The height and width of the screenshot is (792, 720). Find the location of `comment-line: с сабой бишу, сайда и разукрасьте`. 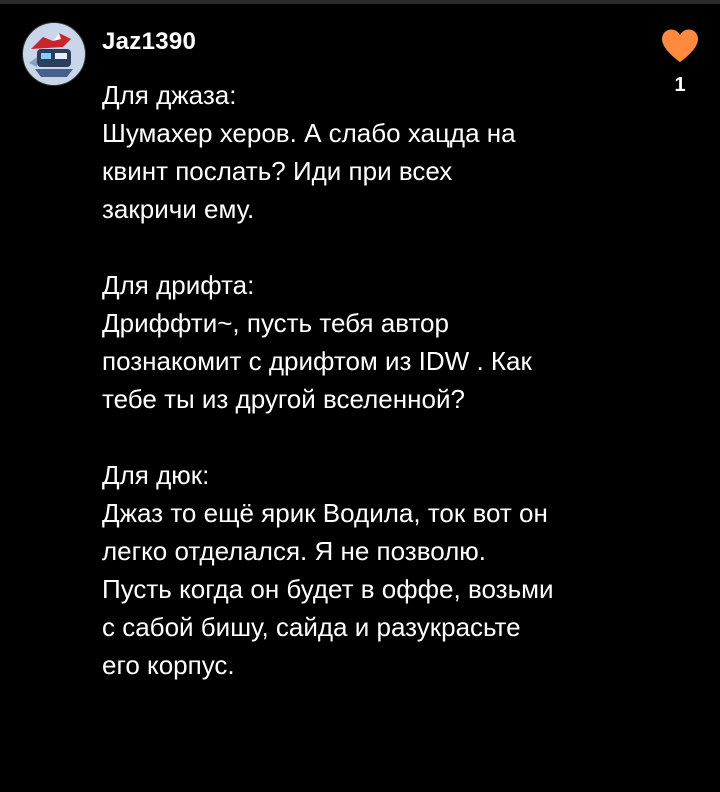

comment-line: с сабой бишу, сайда и разукрасьте is located at coordinates (311, 627).